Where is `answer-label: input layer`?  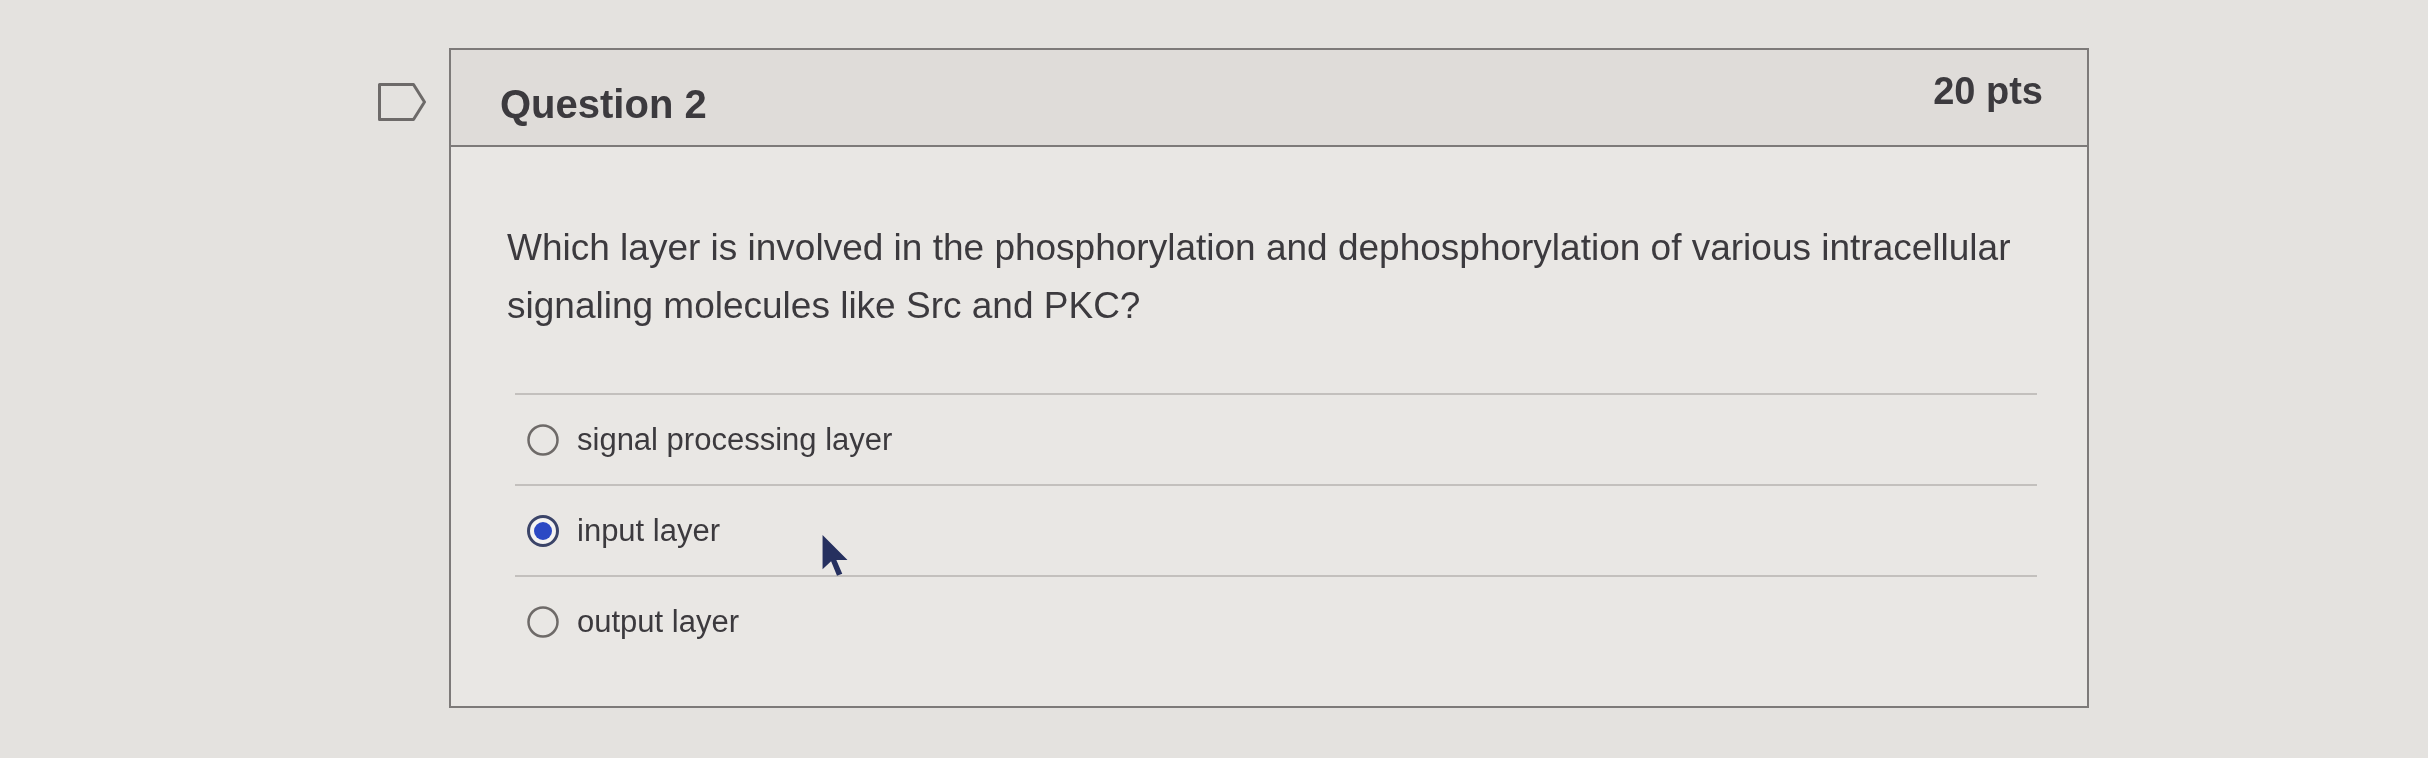 answer-label: input layer is located at coordinates (649, 530).